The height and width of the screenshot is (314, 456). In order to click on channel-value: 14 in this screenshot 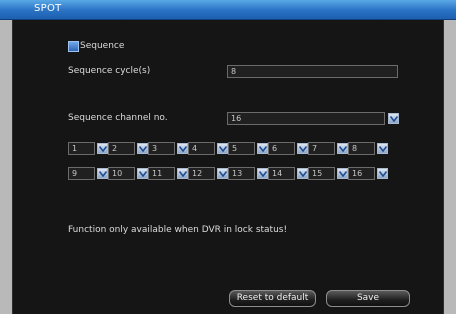, I will do `click(281, 173)`.